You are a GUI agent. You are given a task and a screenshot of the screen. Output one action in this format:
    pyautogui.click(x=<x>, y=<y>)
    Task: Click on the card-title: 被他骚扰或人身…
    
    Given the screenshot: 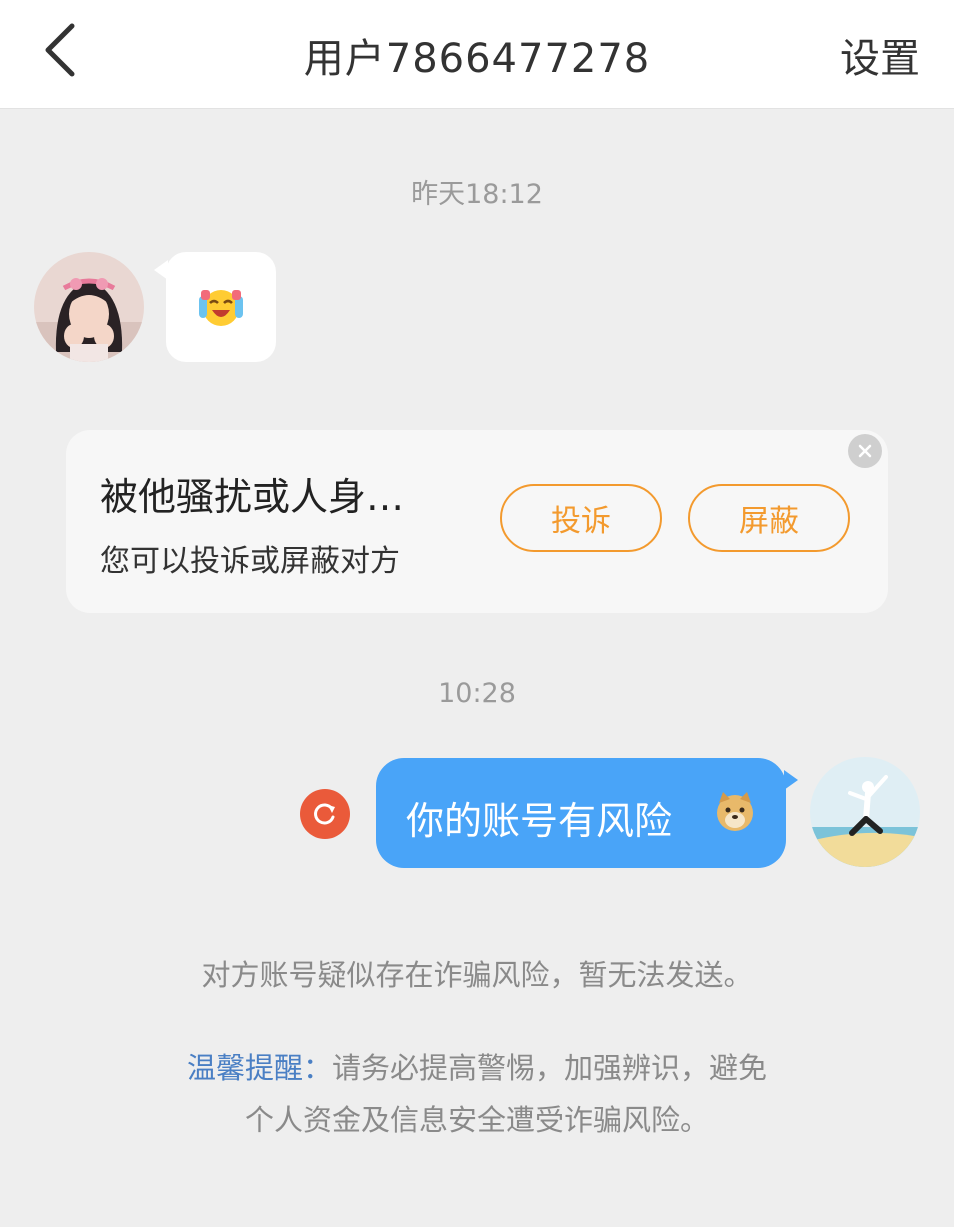 What is the action you would take?
    pyautogui.click(x=252, y=497)
    